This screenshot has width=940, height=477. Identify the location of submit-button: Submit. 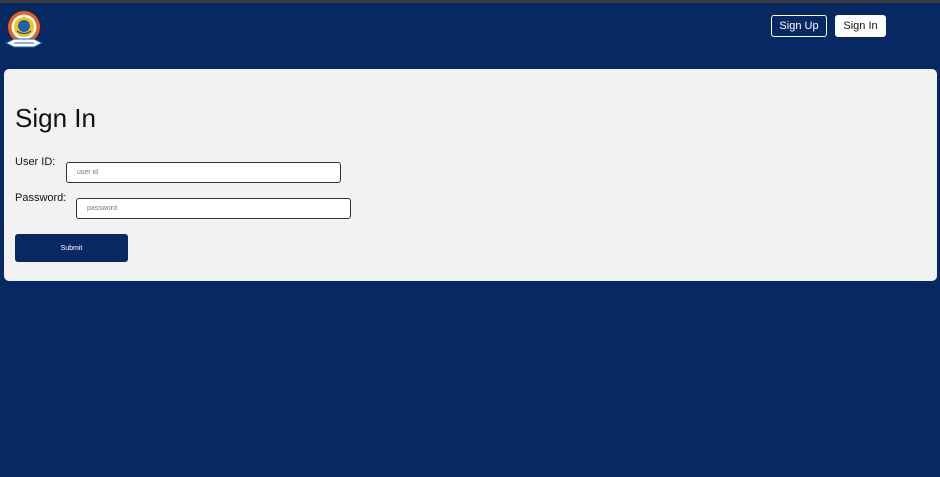
(71, 248).